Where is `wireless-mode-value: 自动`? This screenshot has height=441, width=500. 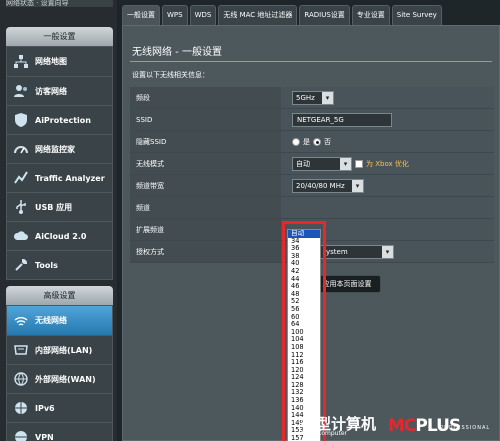 wireless-mode-value: 自动 is located at coordinates (303, 163).